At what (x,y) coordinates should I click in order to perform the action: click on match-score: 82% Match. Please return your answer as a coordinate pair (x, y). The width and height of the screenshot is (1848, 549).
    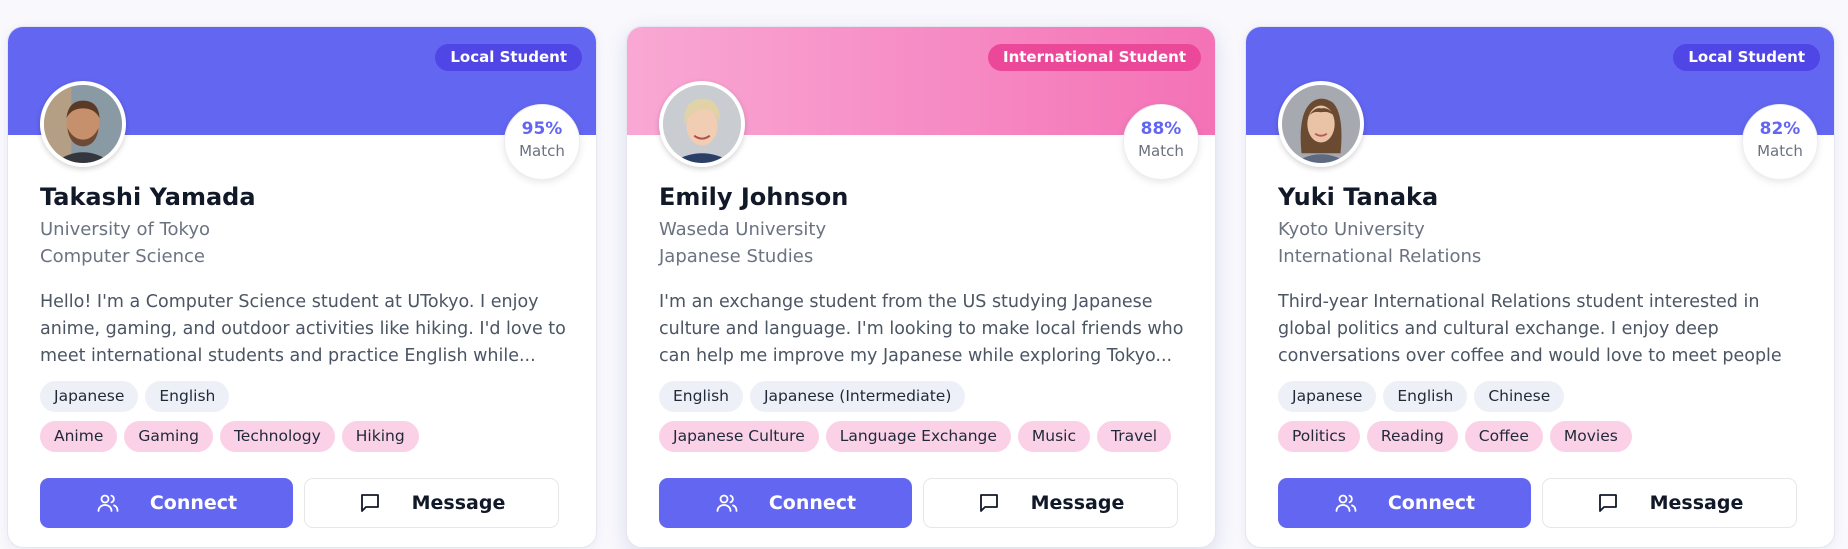
    Looking at the image, I should click on (1780, 142).